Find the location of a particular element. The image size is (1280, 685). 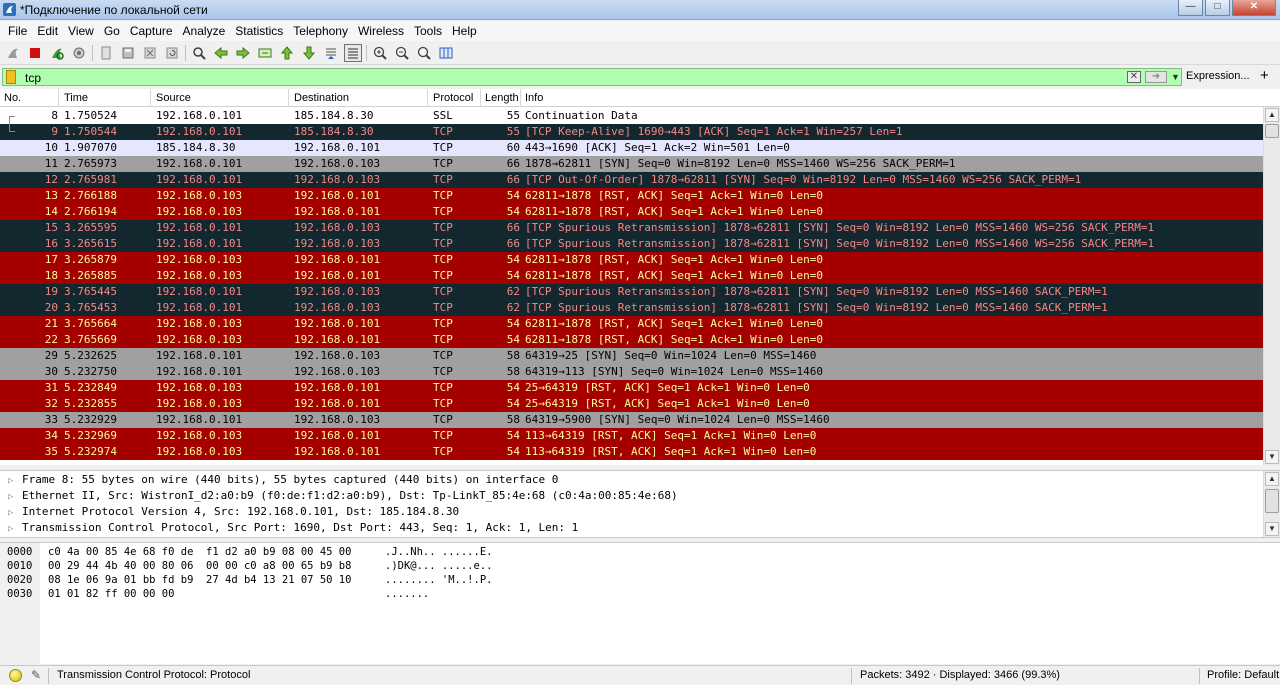

menu-view: View is located at coordinates (81, 31).